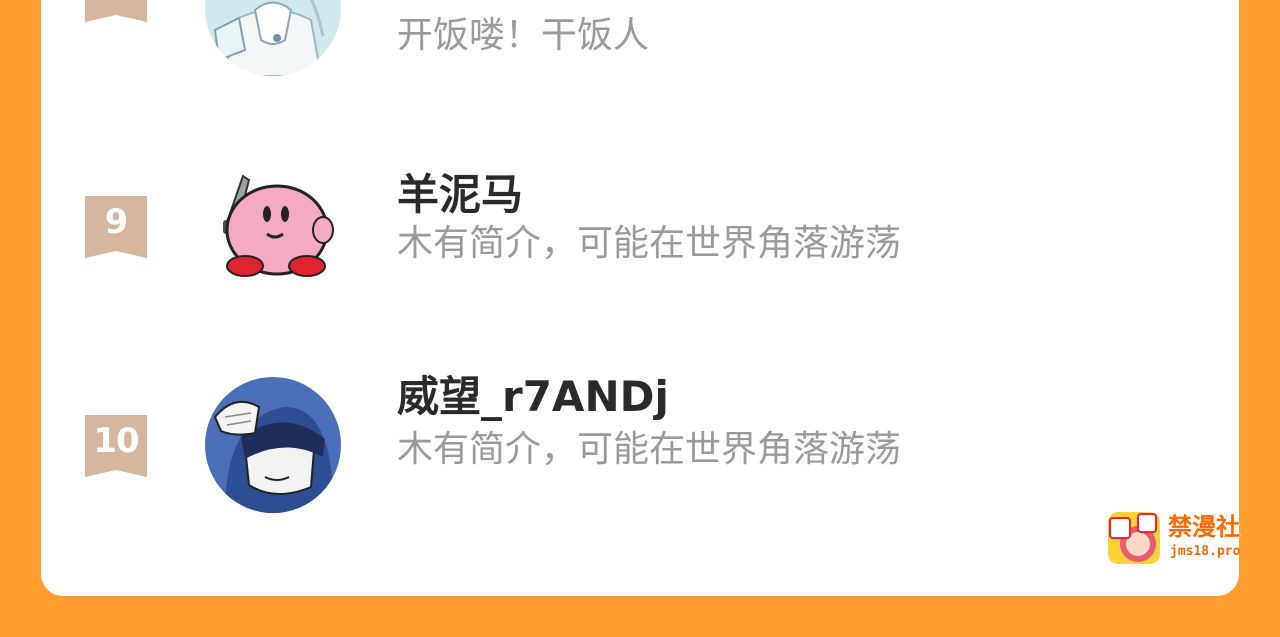 Image resolution: width=1280 pixels, height=637 pixels. Describe the element at coordinates (116, 3) in the screenshot. I see `rank-number: 8` at that location.